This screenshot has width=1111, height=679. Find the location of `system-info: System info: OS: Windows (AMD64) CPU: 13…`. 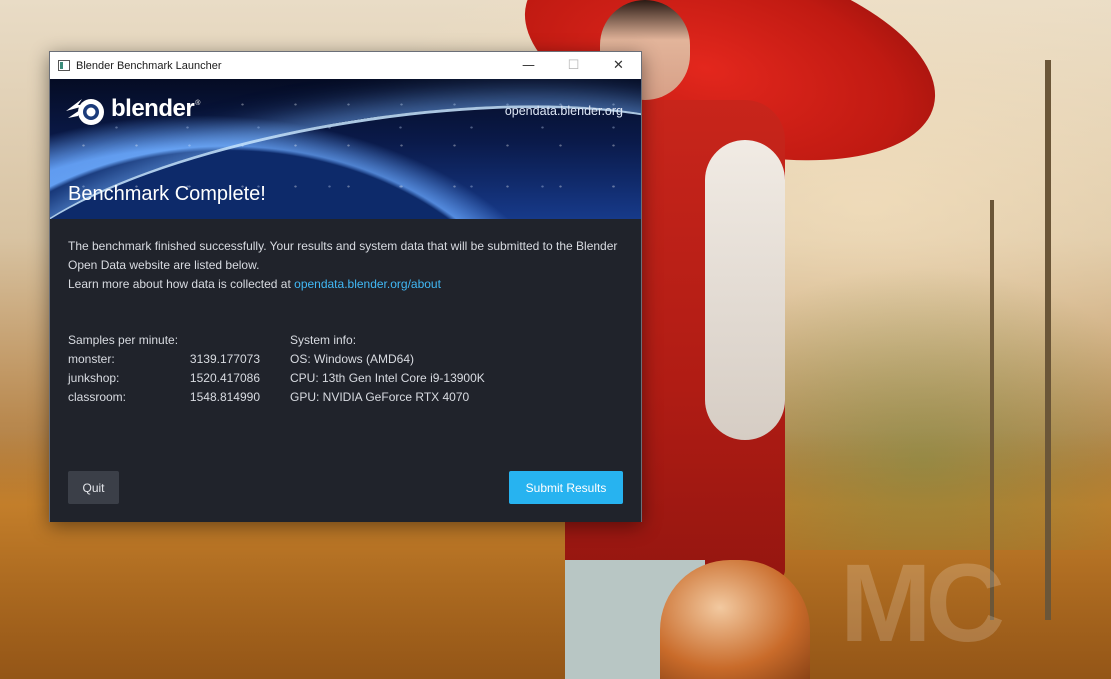

system-info: System info: OS: Windows (AMD64) CPU: 13… is located at coordinates (387, 369).